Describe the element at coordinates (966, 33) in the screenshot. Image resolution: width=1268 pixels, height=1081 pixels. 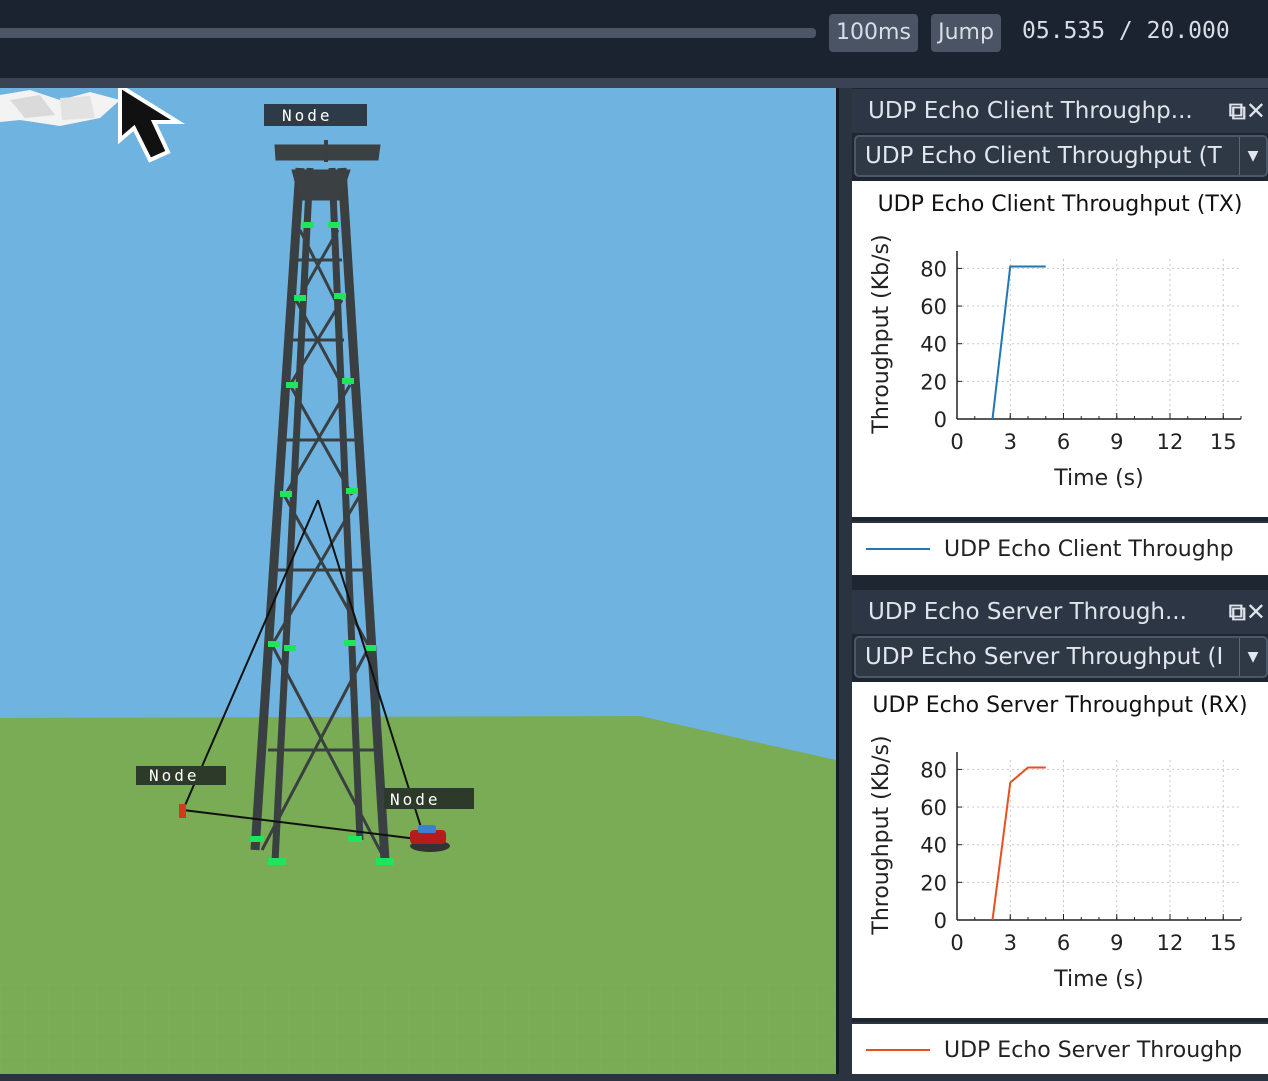
I see `jump-button: Jump` at that location.